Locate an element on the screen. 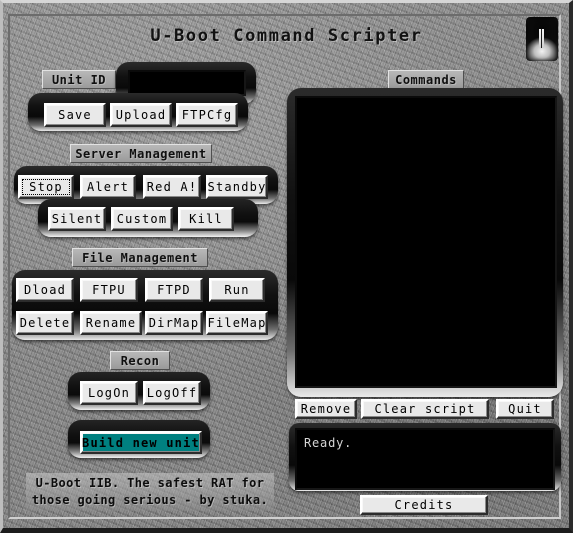  logoff-button: LogOff is located at coordinates (172, 393).